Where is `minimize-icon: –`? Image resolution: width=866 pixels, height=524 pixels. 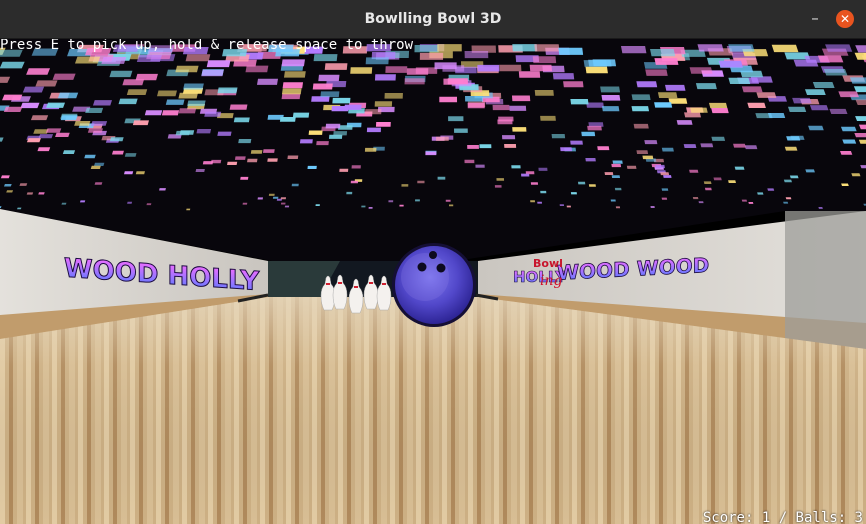
minimize-icon: – is located at coordinates (815, 19).